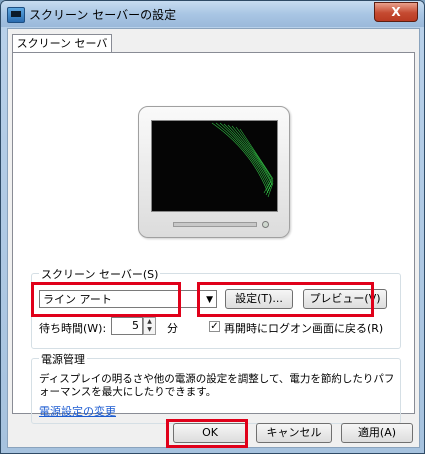 This screenshot has width=425, height=454. I want to click on display-icon, so click(16, 15).